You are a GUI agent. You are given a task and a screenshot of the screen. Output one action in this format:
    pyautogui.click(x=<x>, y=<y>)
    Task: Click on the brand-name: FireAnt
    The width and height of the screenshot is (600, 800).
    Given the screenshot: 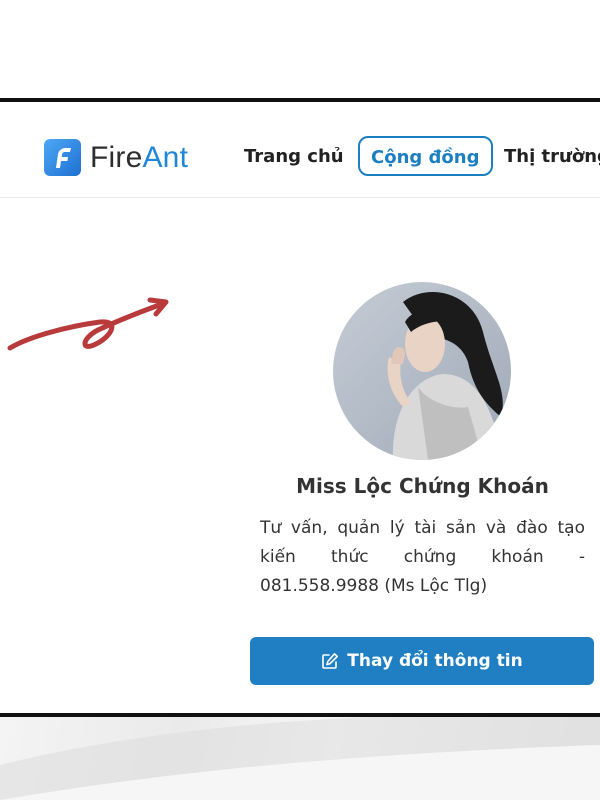 What is the action you would take?
    pyautogui.click(x=139, y=157)
    